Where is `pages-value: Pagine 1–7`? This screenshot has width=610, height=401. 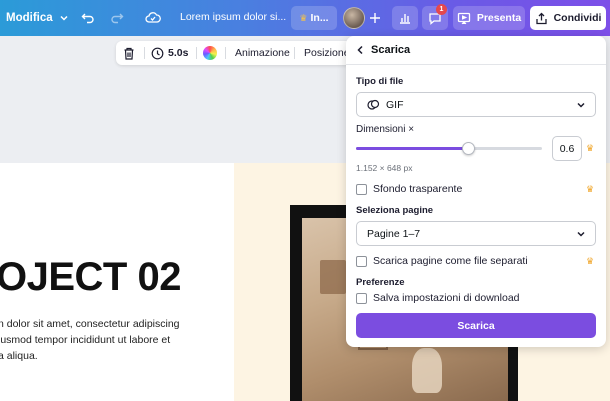
pages-value: Pagine 1–7 is located at coordinates (394, 233).